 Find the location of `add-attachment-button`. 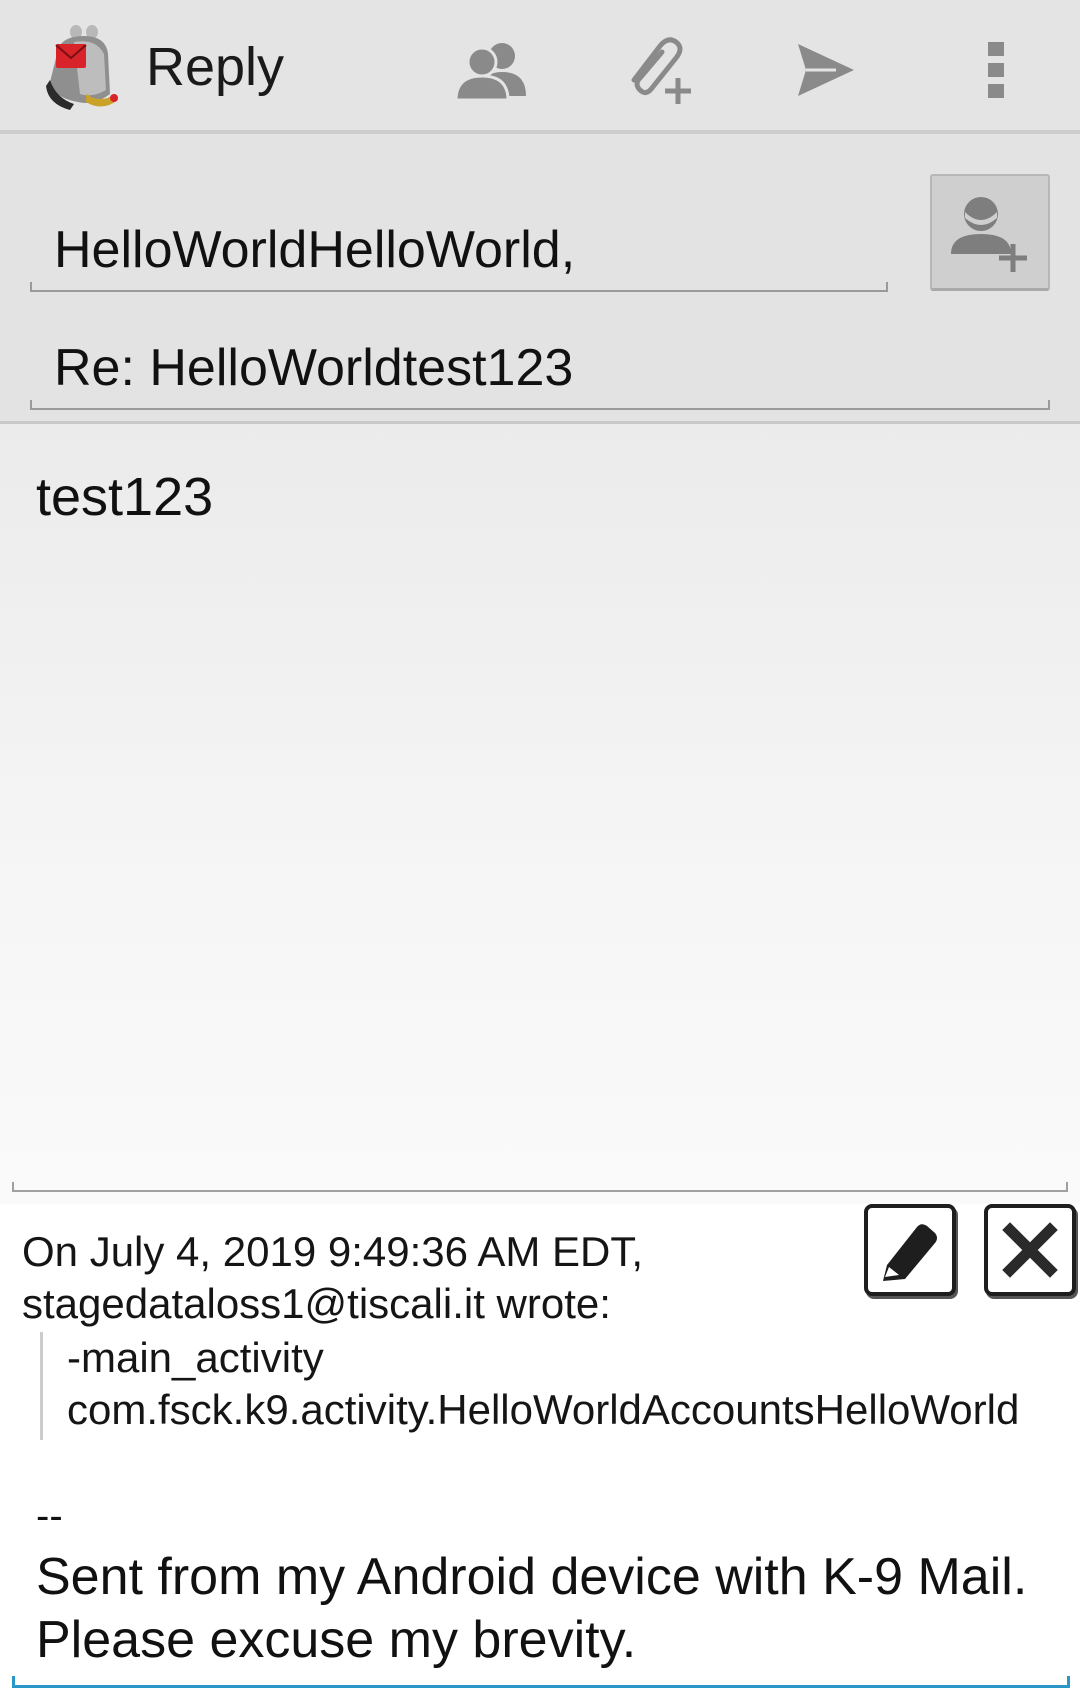

add-attachment-button is located at coordinates (658, 70).